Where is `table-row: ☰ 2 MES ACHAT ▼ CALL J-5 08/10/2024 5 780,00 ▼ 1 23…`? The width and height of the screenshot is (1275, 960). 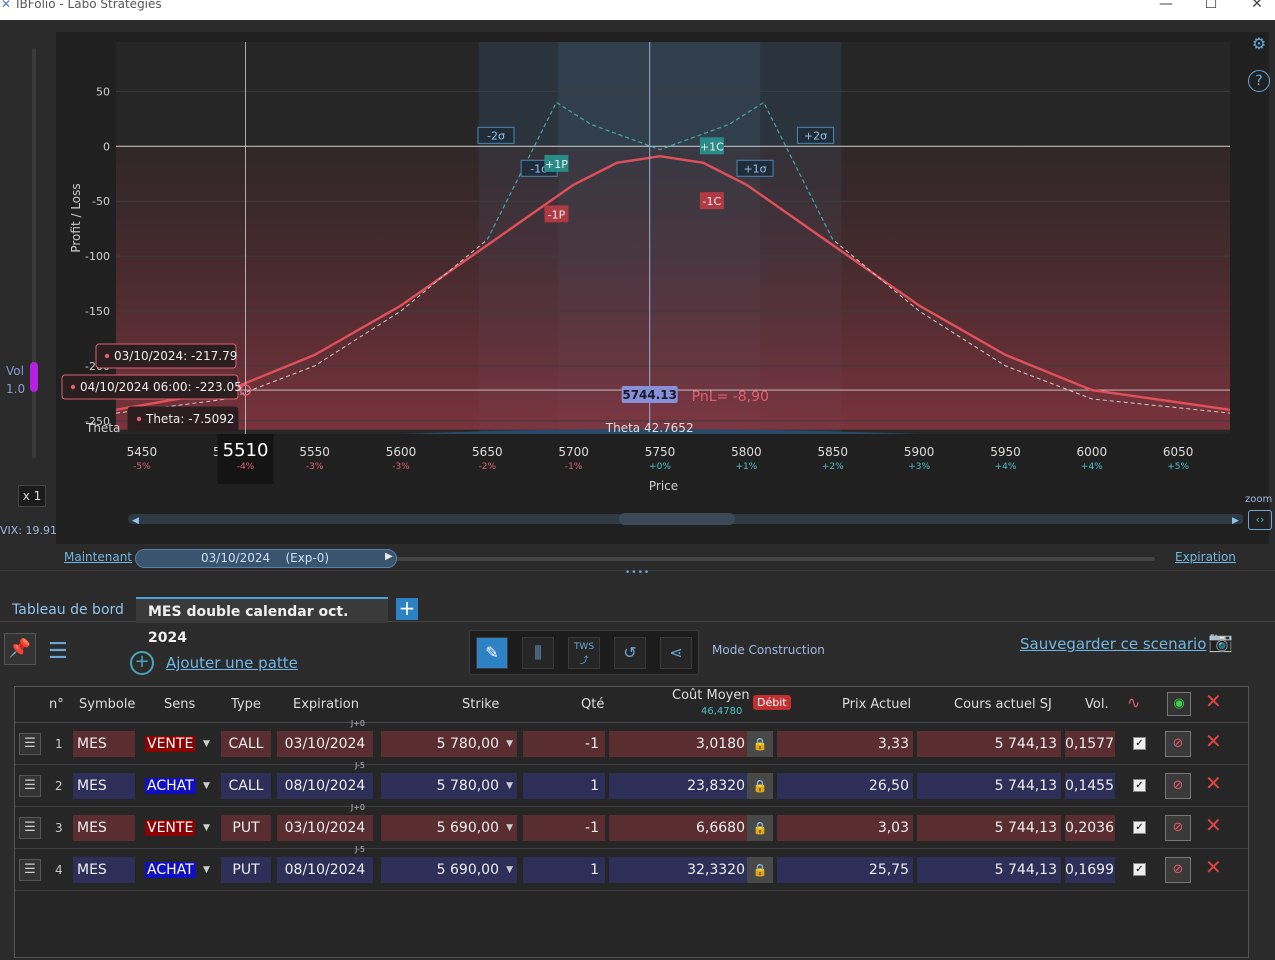 table-row: ☰ 2 MES ACHAT ▼ CALL J-5 08/10/2024 5 780,00 ▼ 1 23… is located at coordinates (631, 784).